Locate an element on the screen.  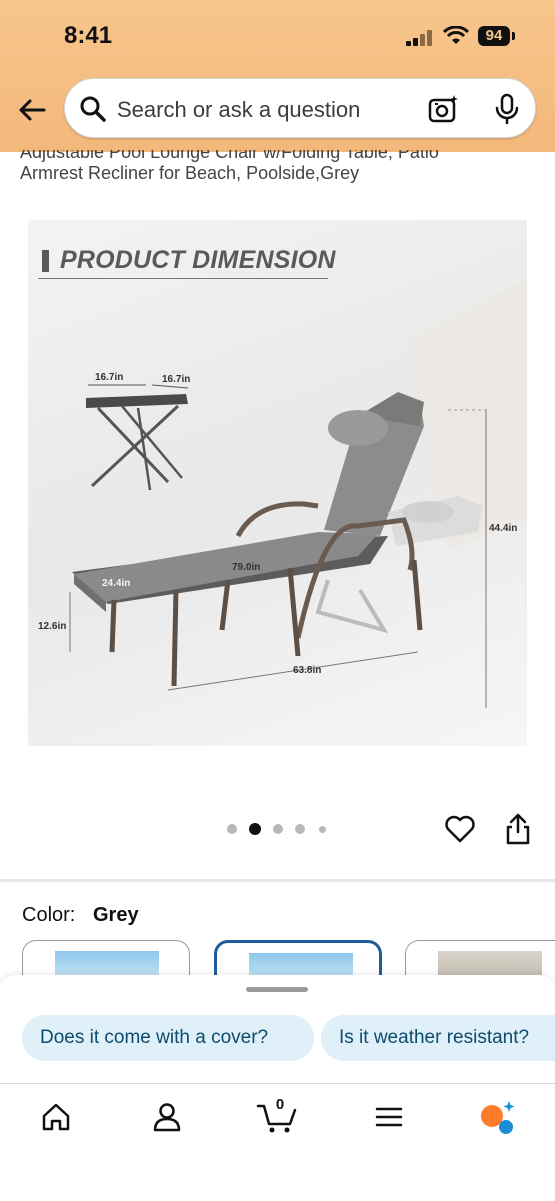
cart-button: 0 is located at coordinates (278, 1115).